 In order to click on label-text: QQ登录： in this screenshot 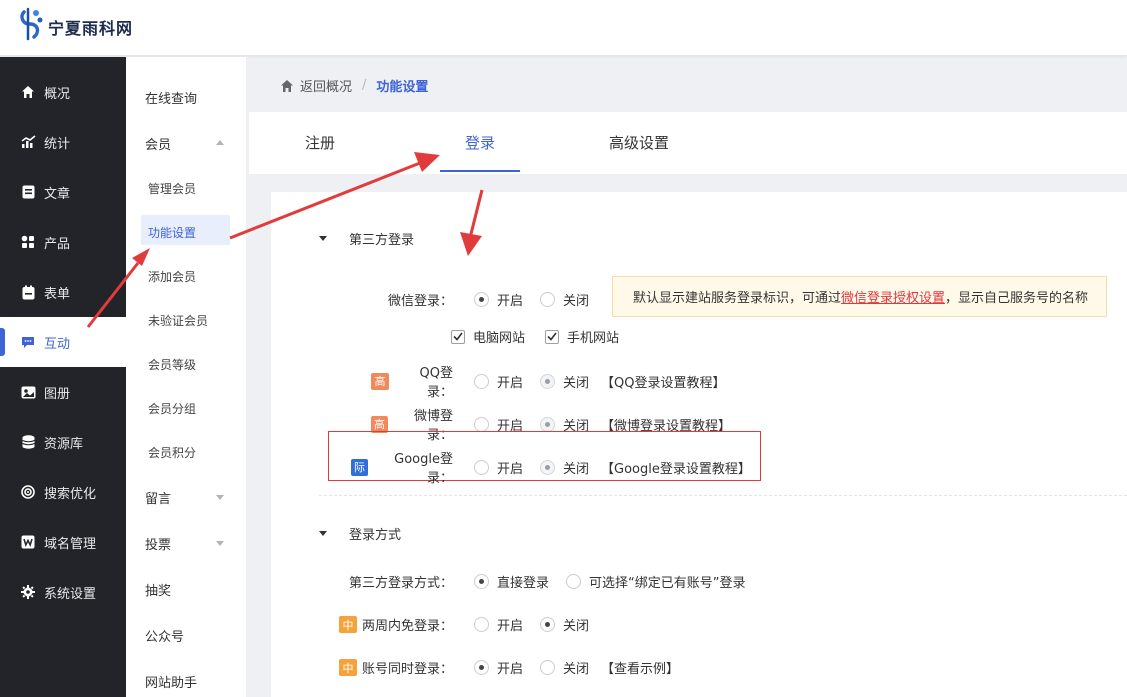, I will do `click(436, 383)`.